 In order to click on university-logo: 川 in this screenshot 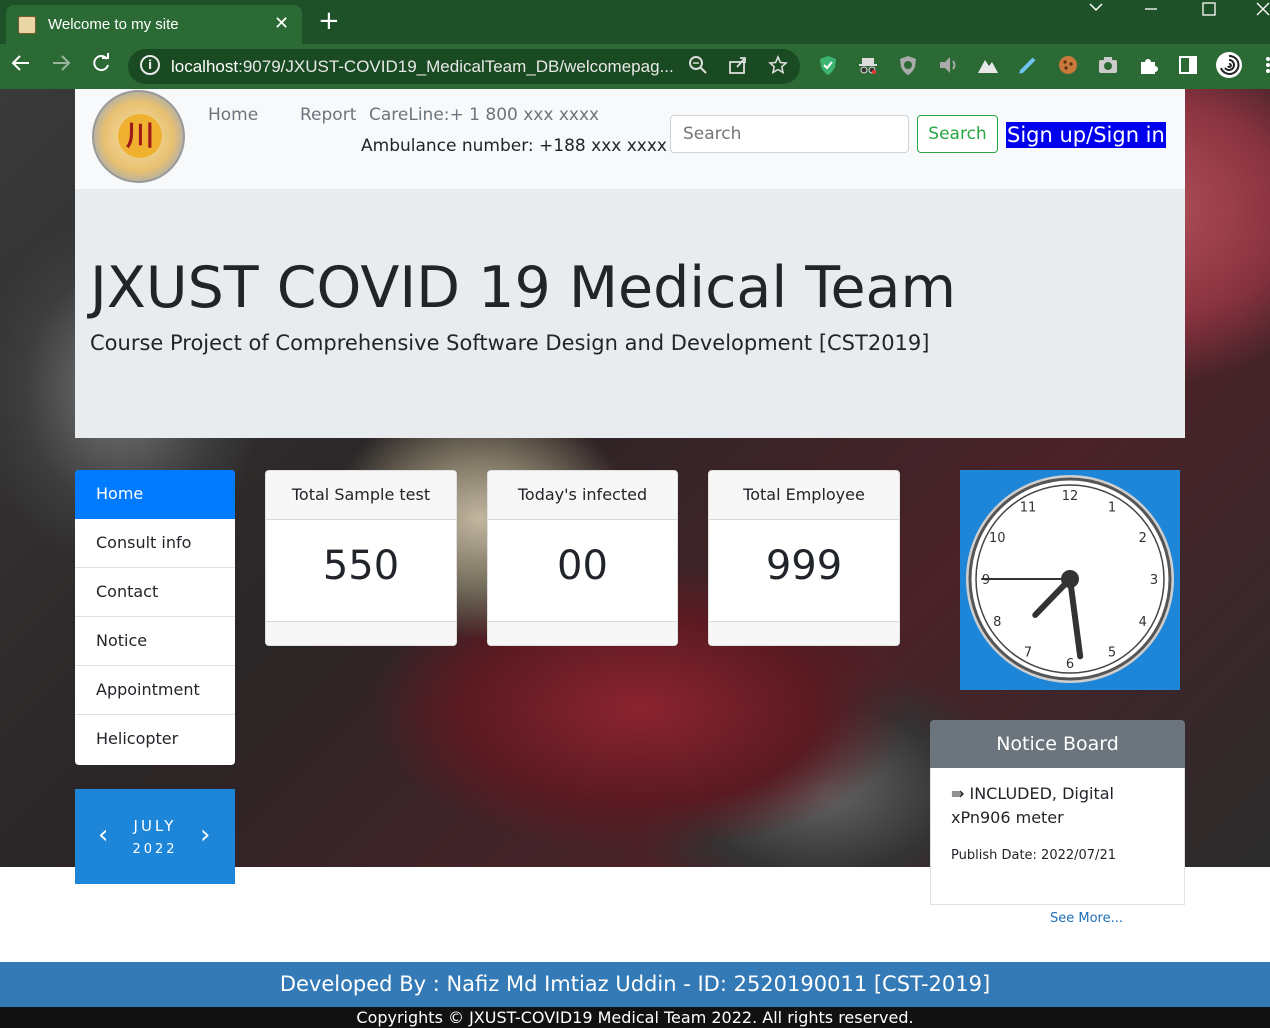, I will do `click(138, 136)`.